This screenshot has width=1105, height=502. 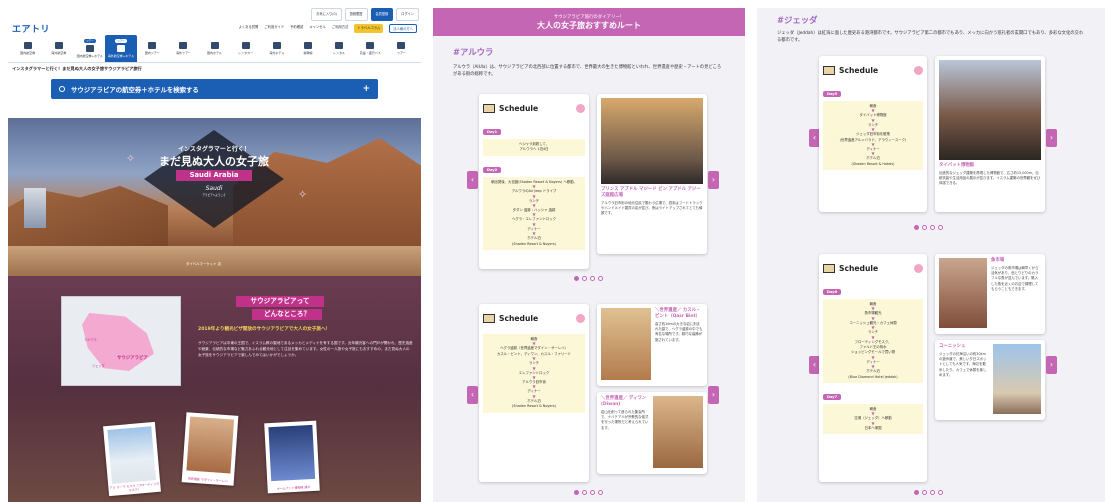 What do you see at coordinates (370, 48) in the screenshot?
I see `nav-bus: 高速・夜行バス` at bounding box center [370, 48].